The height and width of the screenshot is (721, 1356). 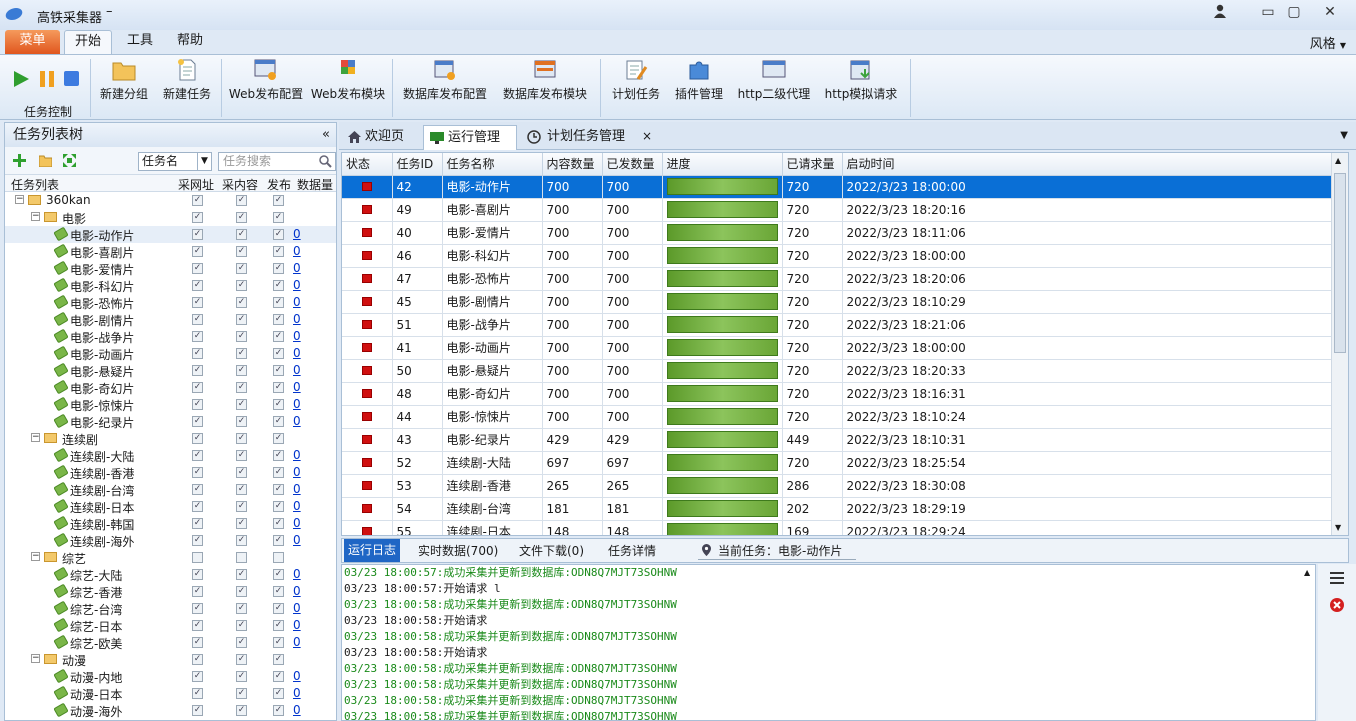 What do you see at coordinates (170, 251) in the screenshot?
I see `tree-task-item: 电影-喜剧片 ✓ ✓ ✓ 0` at bounding box center [170, 251].